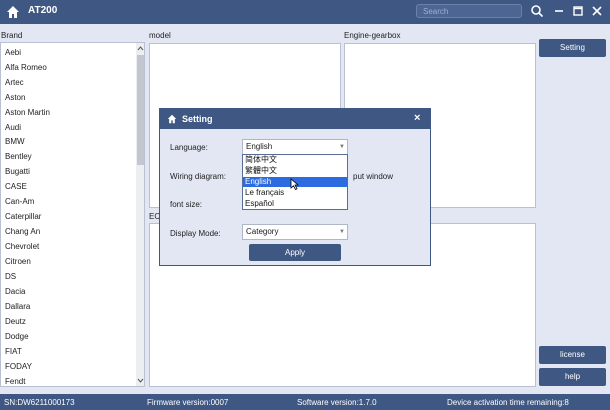  I want to click on language-label: Language:, so click(189, 147).